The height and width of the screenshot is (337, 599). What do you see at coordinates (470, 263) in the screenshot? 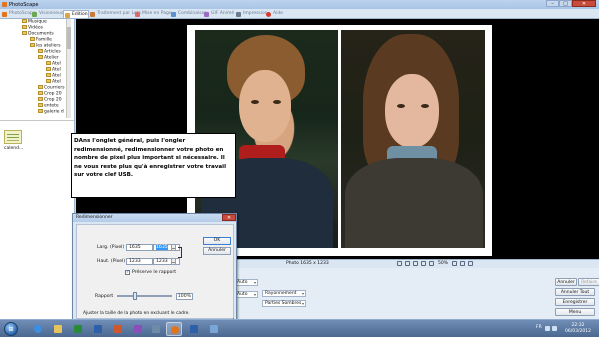
I see `fullscreen-icon` at bounding box center [470, 263].